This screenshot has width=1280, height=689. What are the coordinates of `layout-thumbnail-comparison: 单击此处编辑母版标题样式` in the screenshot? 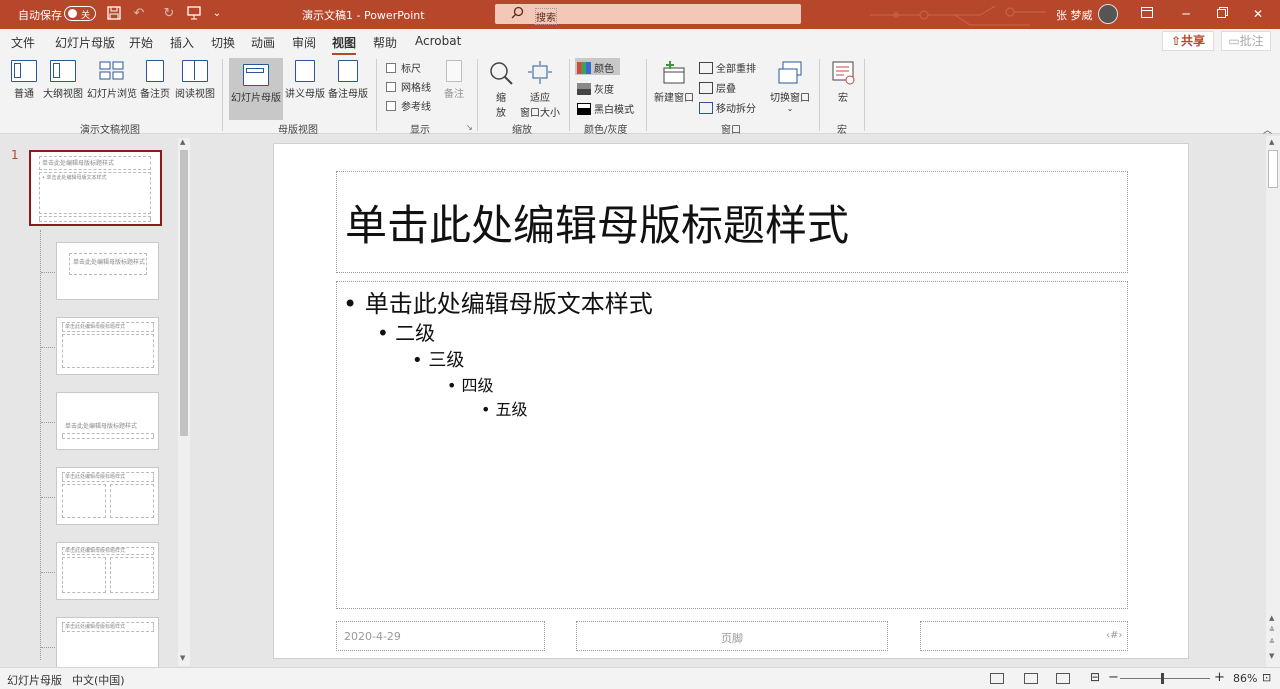 It's located at (107, 571).